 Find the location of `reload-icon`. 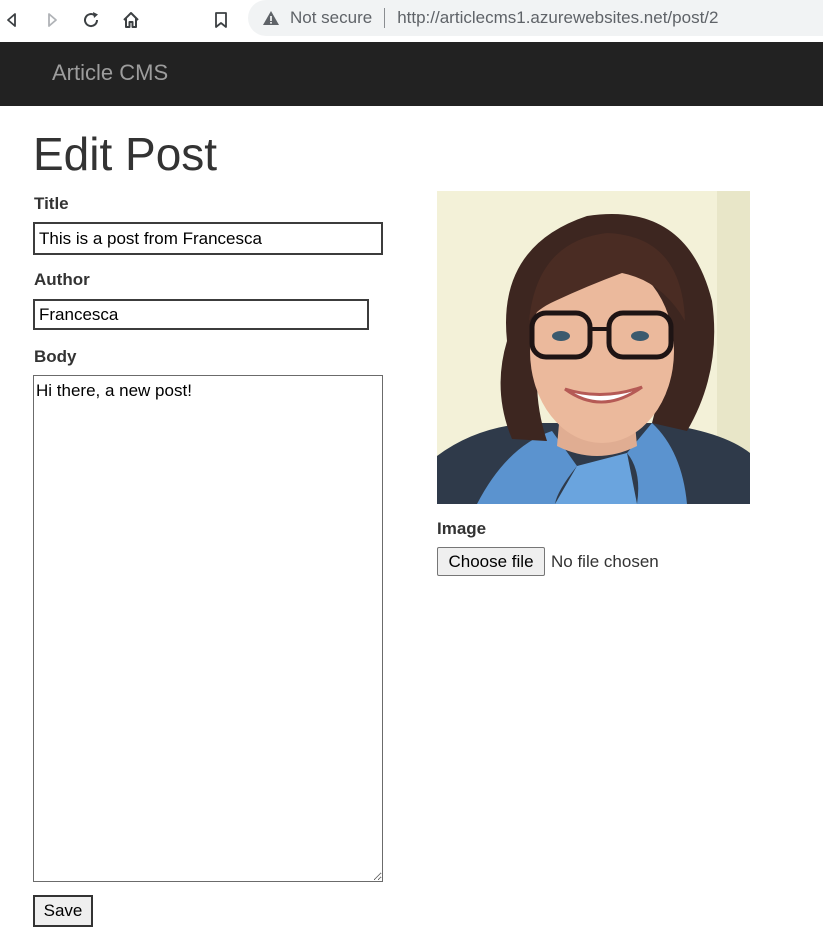

reload-icon is located at coordinates (91, 20).